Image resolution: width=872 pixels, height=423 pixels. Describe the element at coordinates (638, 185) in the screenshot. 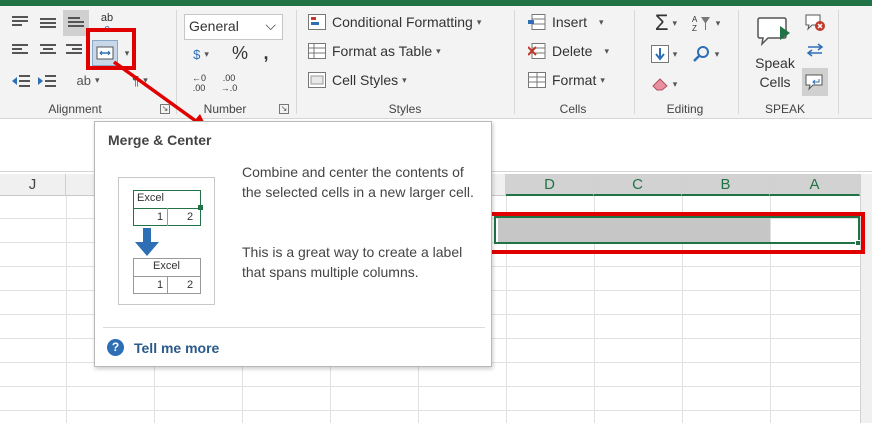

I see `column-header-c: C` at that location.